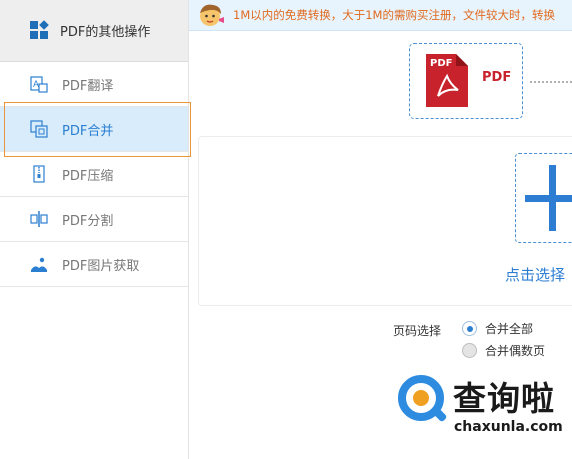  What do you see at coordinates (88, 176) in the screenshot?
I see `sidebar-item-label: PDF压缩` at bounding box center [88, 176].